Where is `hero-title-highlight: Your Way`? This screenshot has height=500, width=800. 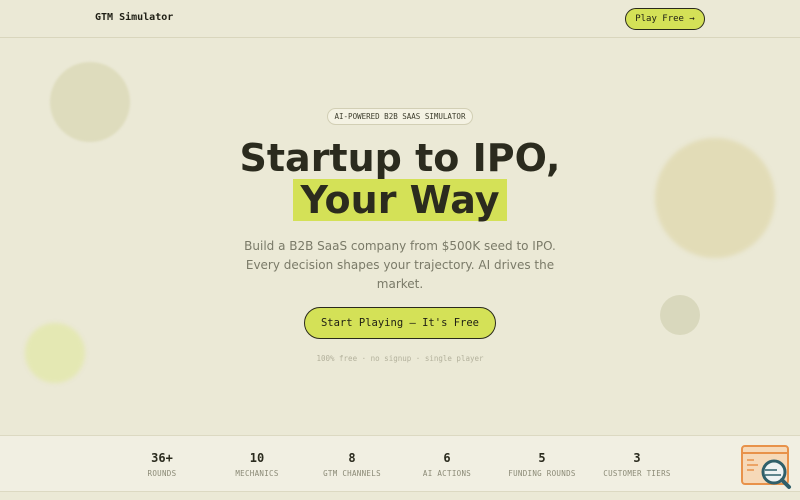
hero-title-highlight: Your Way is located at coordinates (400, 200).